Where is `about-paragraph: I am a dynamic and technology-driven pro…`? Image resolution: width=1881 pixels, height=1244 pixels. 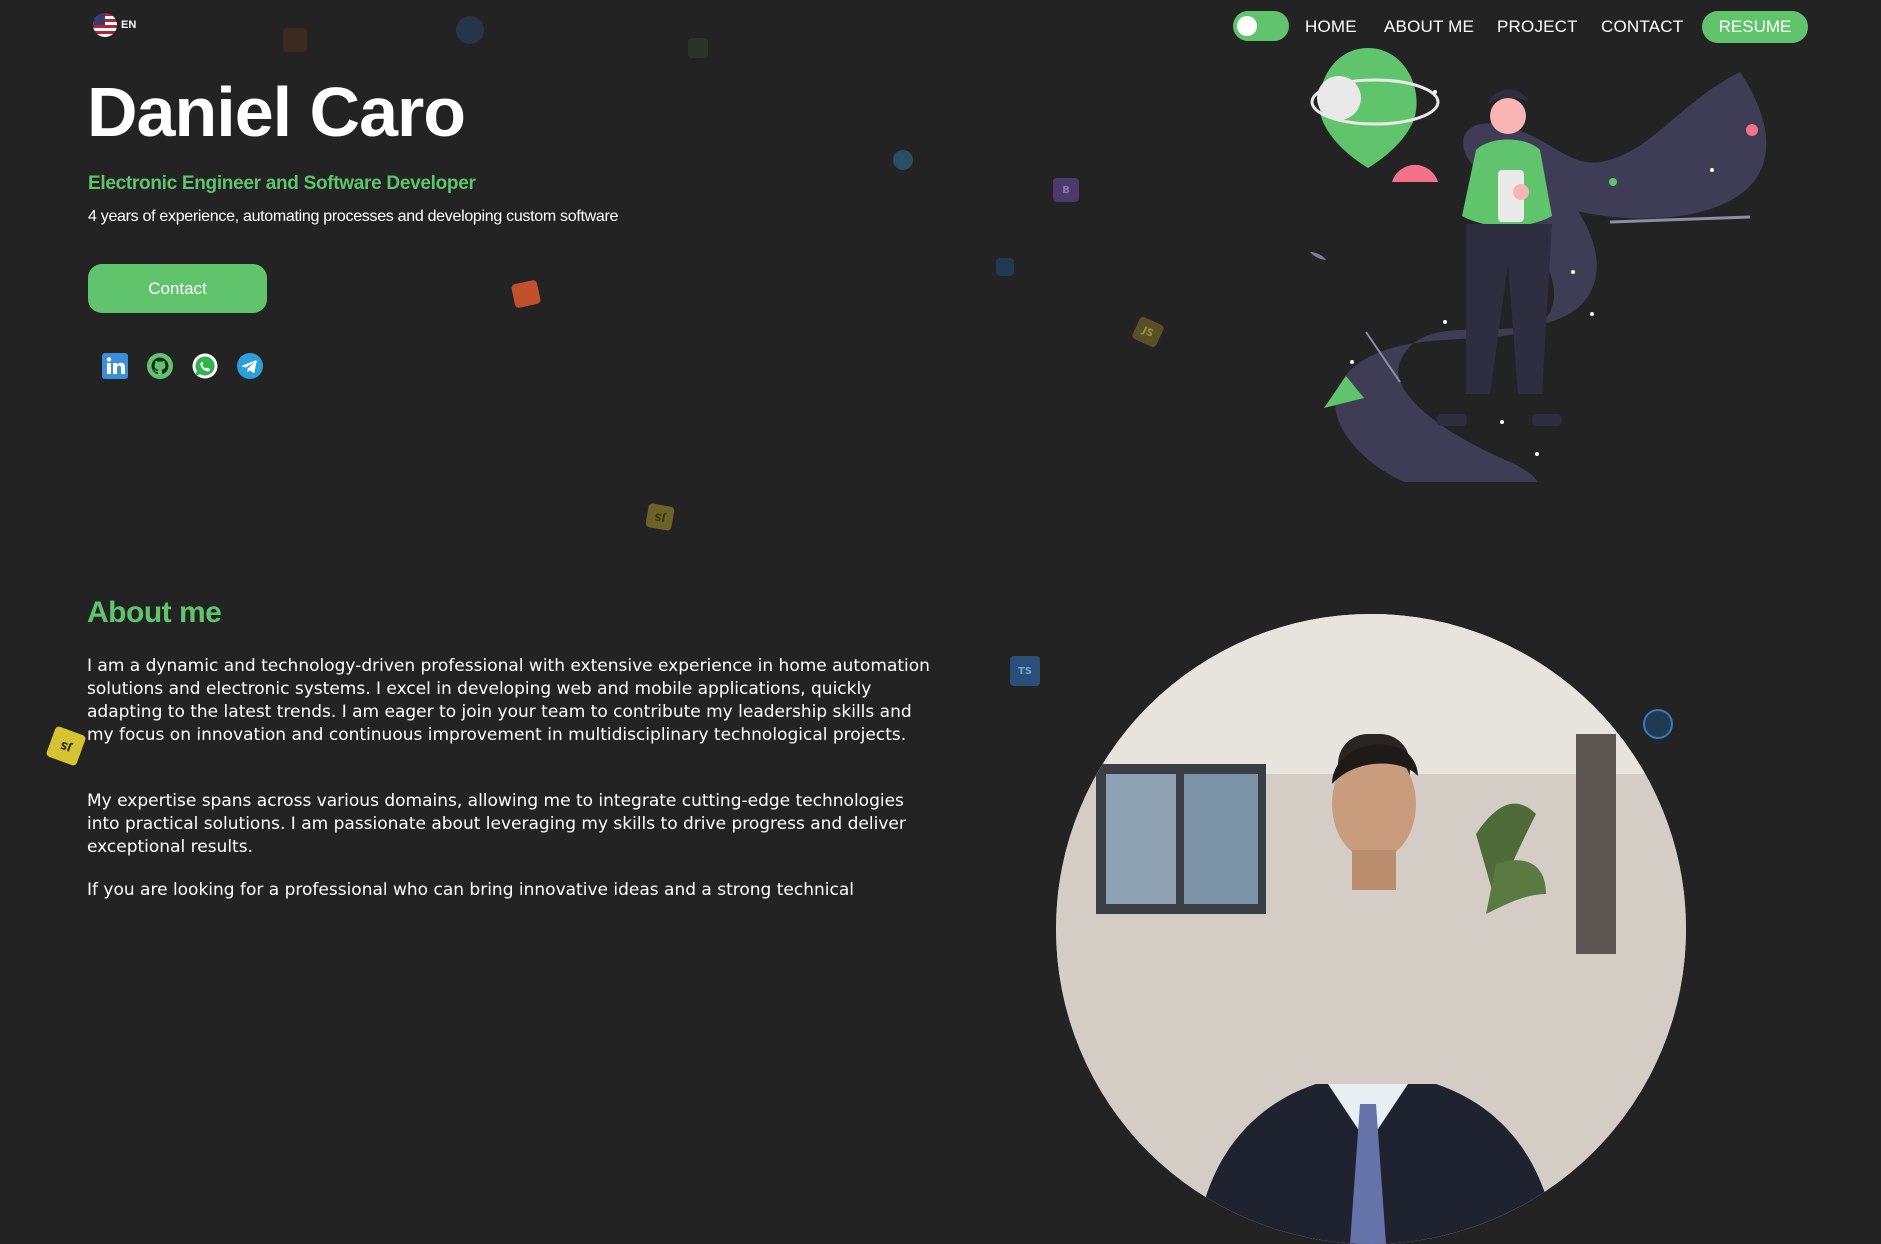 about-paragraph: I am a dynamic and technology-driven pro… is located at coordinates (508, 700).